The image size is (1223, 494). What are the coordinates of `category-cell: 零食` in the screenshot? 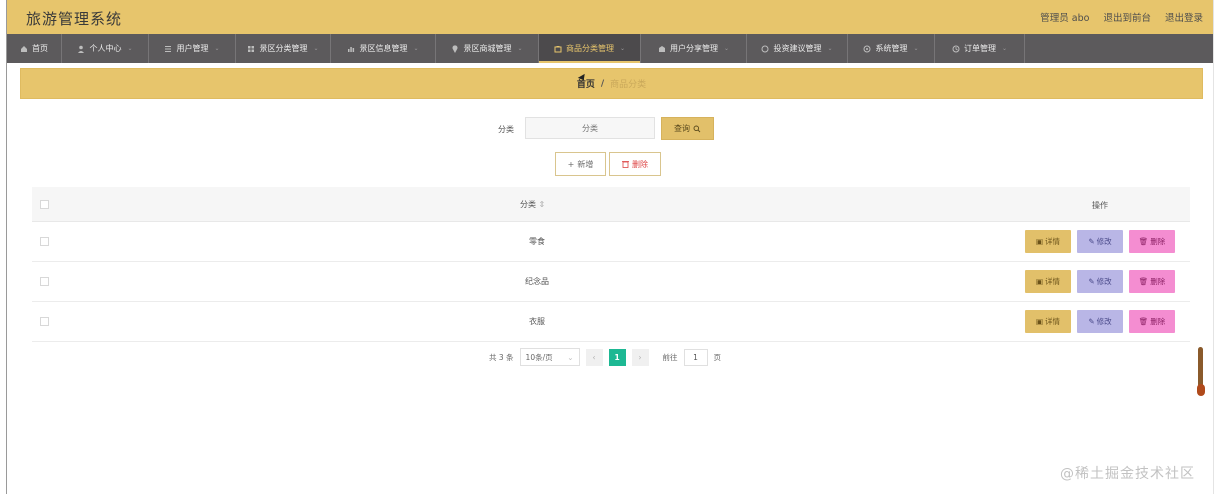 It's located at (537, 241).